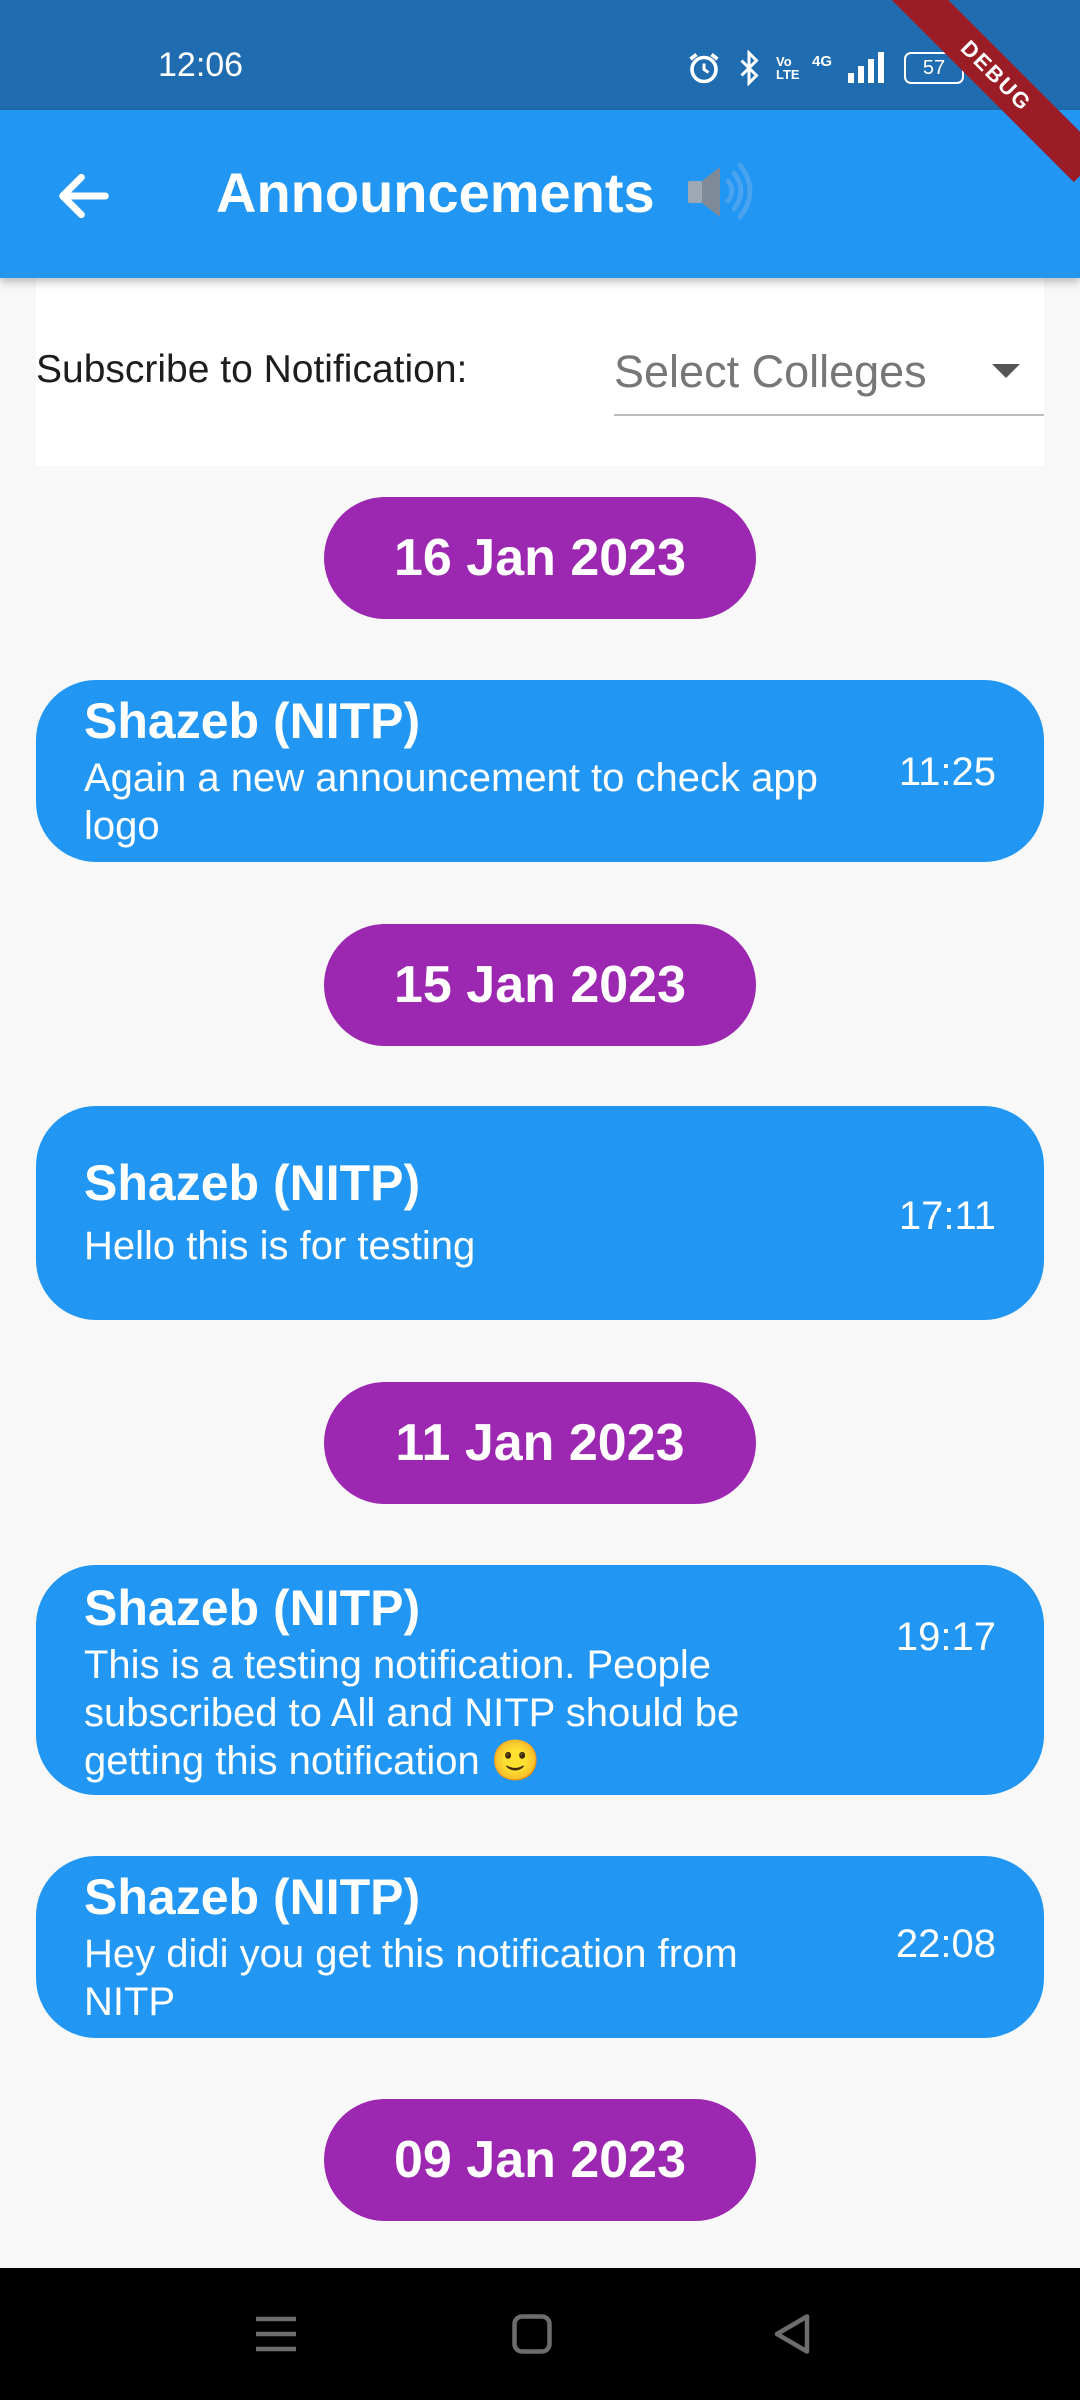 The height and width of the screenshot is (2400, 1080). I want to click on announcement-time: 11:25, so click(947, 772).